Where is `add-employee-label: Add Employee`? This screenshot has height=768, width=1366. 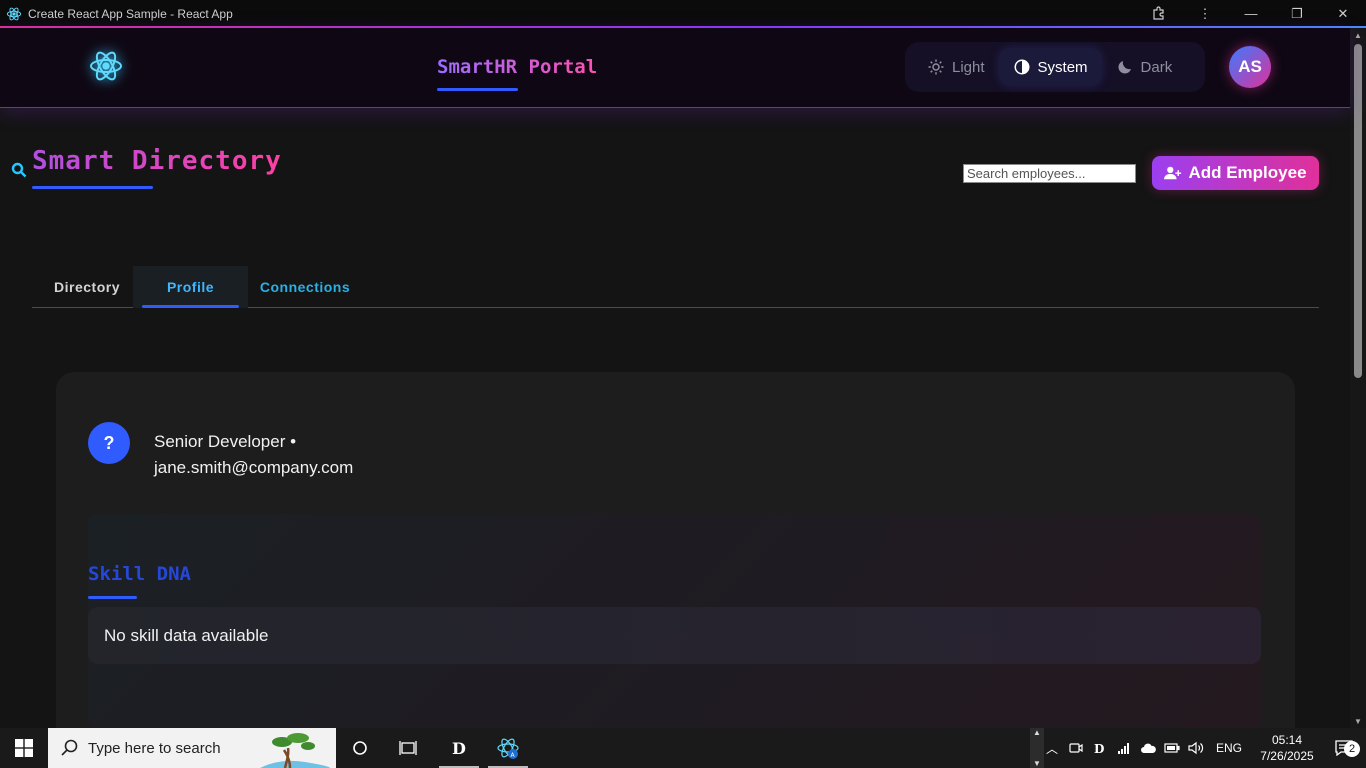
add-employee-label: Add Employee is located at coordinates (1247, 172).